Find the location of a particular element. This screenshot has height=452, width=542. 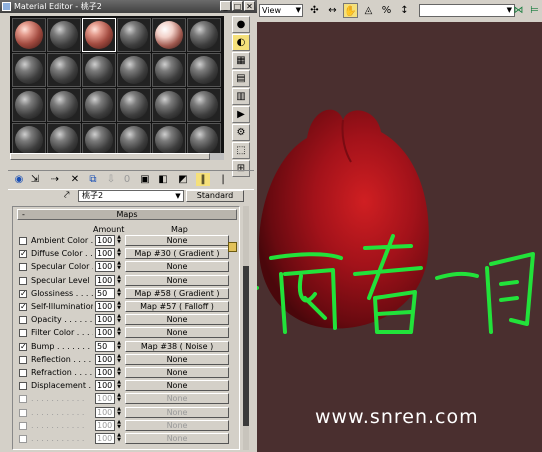

get-material-icon: ◉ is located at coordinates (19, 179).